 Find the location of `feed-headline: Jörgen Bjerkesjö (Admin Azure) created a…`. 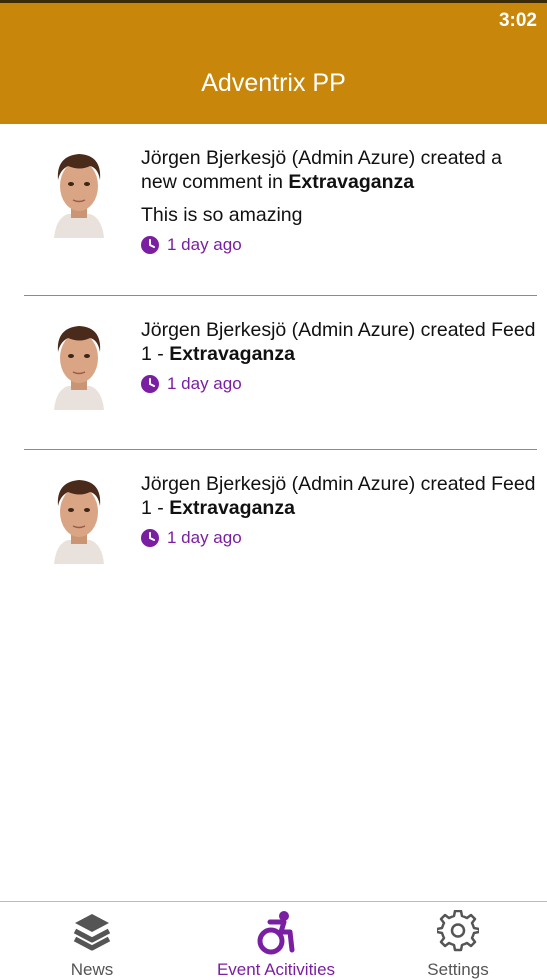

feed-headline: Jörgen Bjerkesjö (Admin Azure) created a… is located at coordinates (340, 170).